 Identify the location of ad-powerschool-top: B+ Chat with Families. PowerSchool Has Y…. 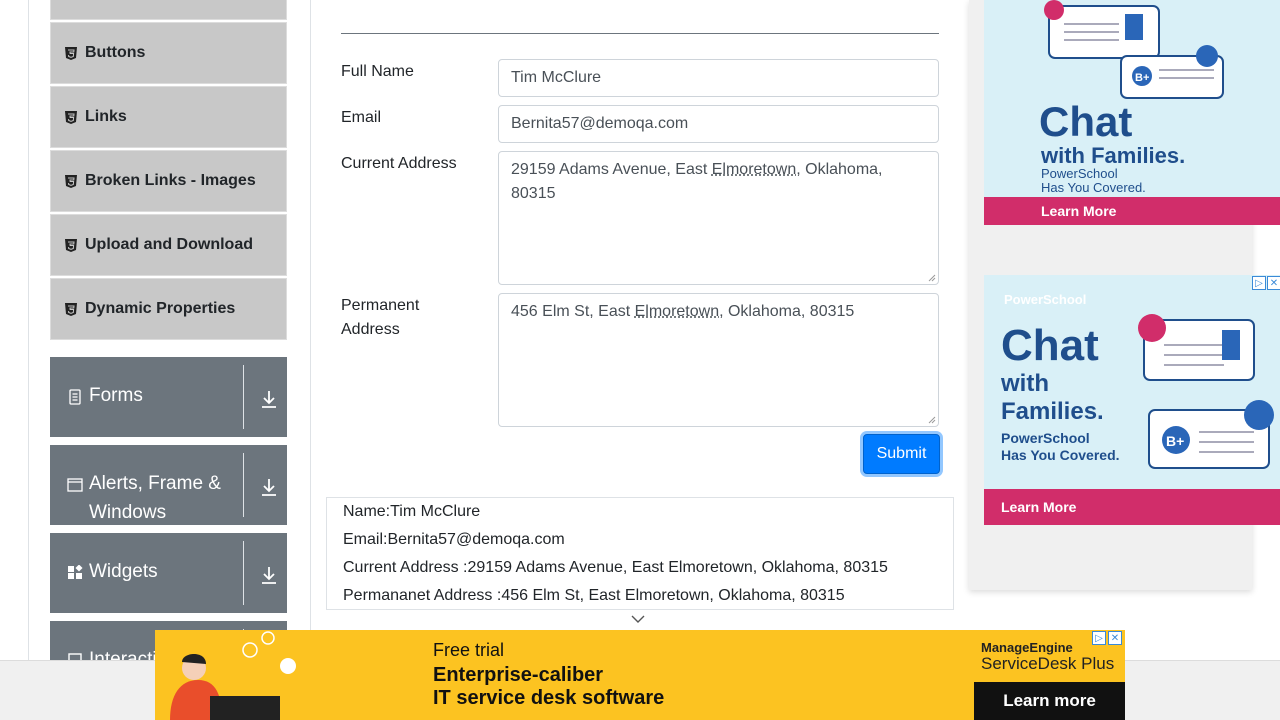
(1132, 112).